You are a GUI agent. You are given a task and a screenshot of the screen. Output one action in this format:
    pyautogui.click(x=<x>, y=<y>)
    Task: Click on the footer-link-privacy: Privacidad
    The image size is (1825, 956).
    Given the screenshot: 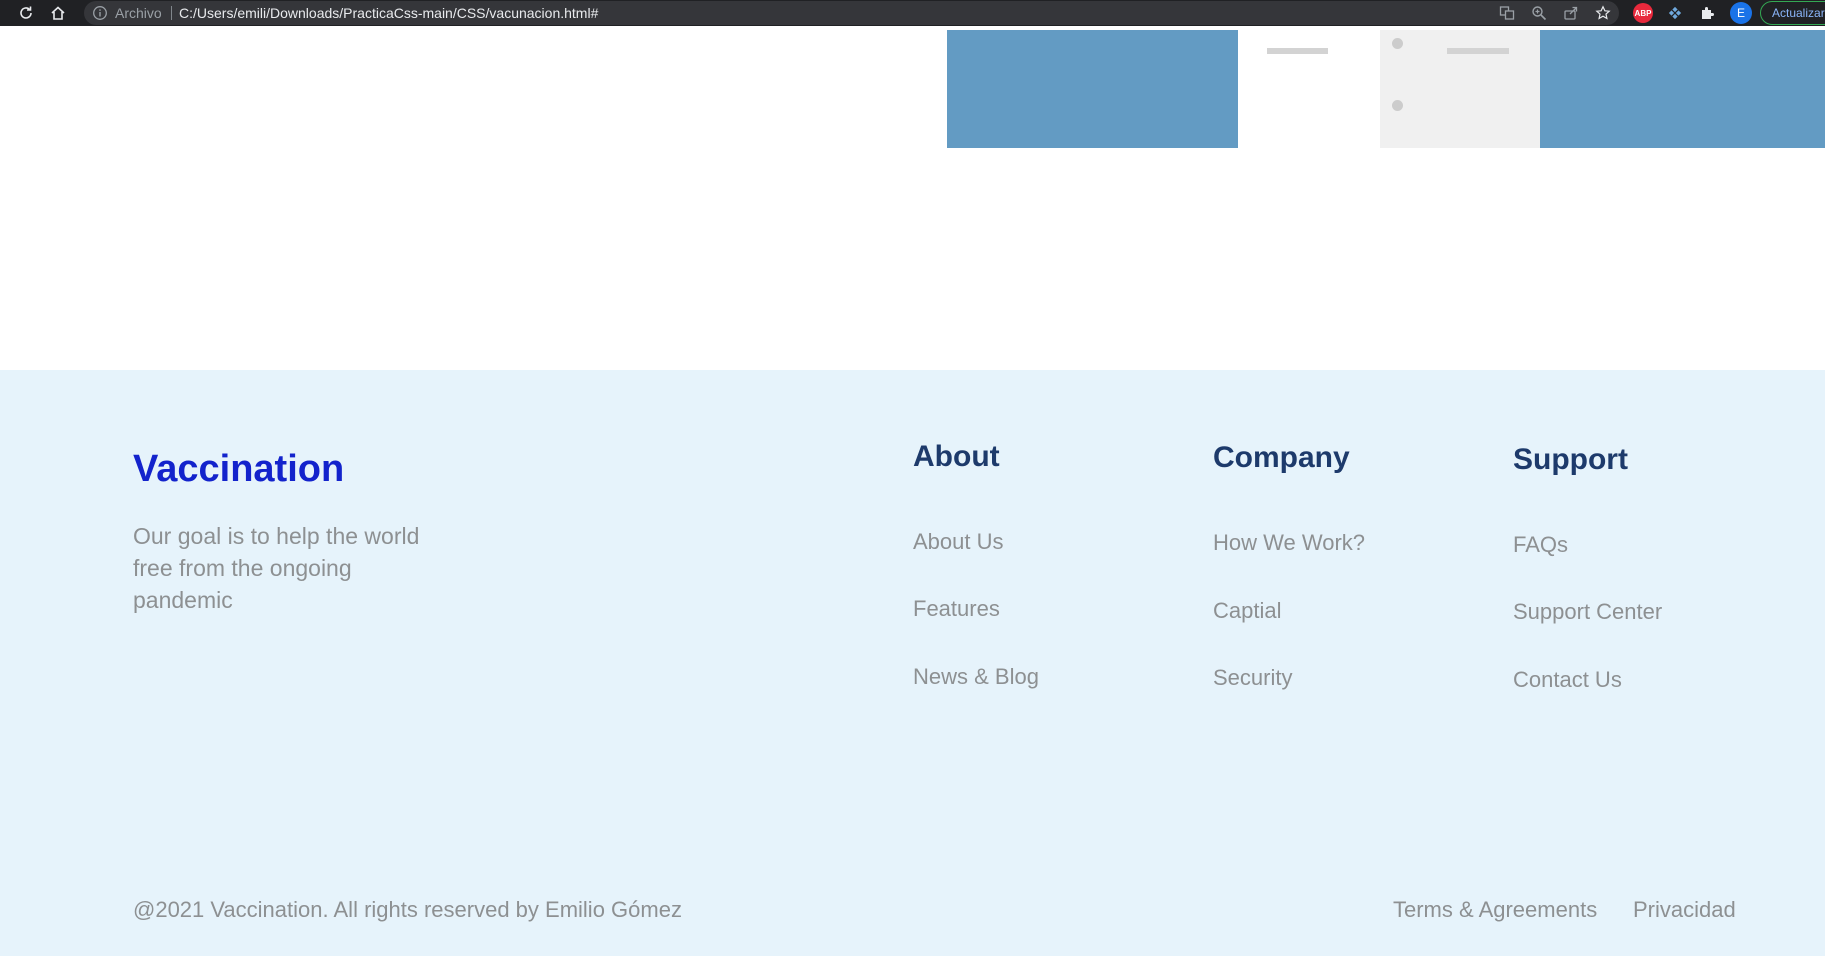 What is the action you would take?
    pyautogui.click(x=1684, y=910)
    